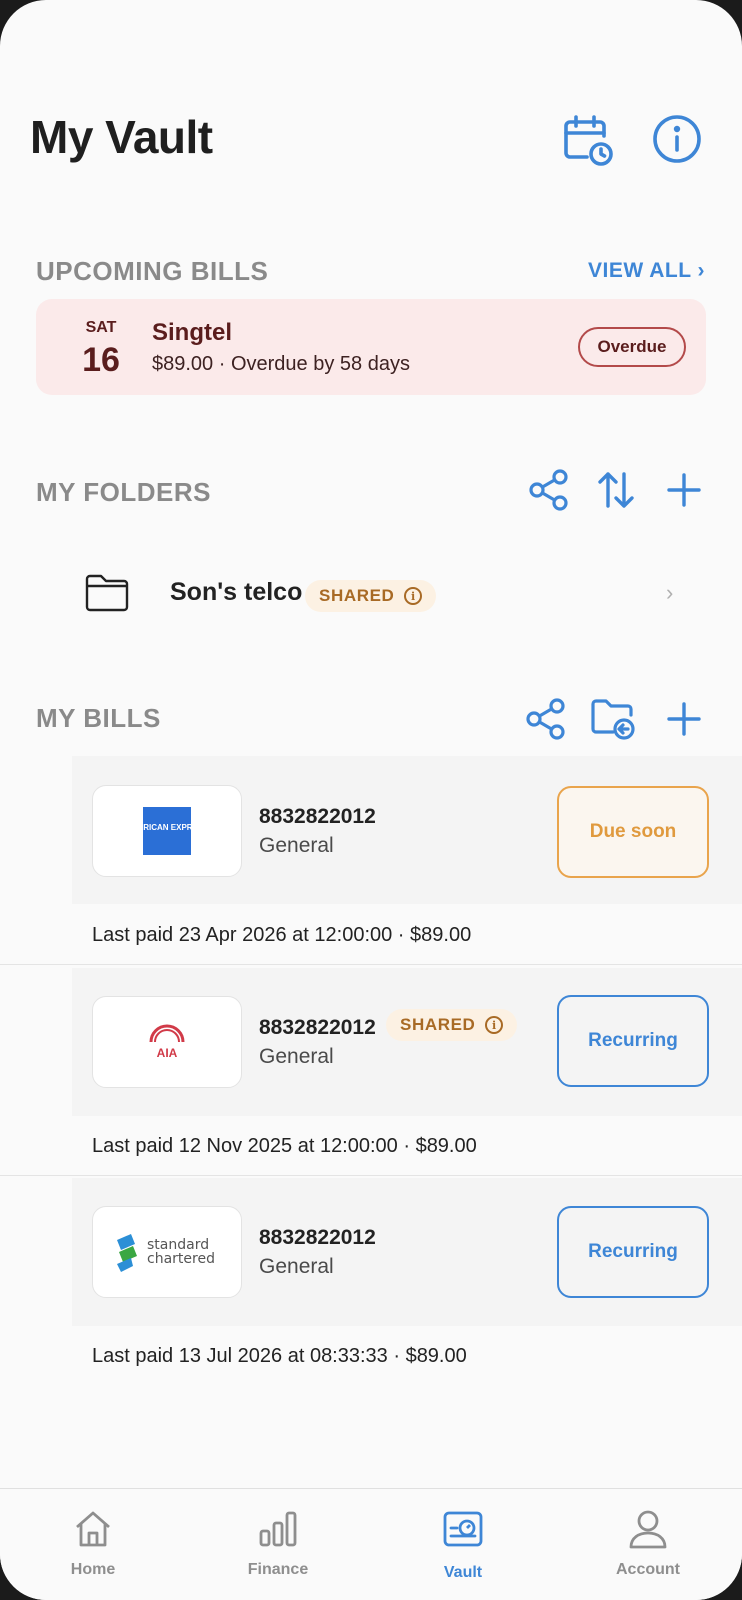 Image resolution: width=742 pixels, height=1600 pixels. What do you see at coordinates (648, 1529) in the screenshot?
I see `person-icon` at bounding box center [648, 1529].